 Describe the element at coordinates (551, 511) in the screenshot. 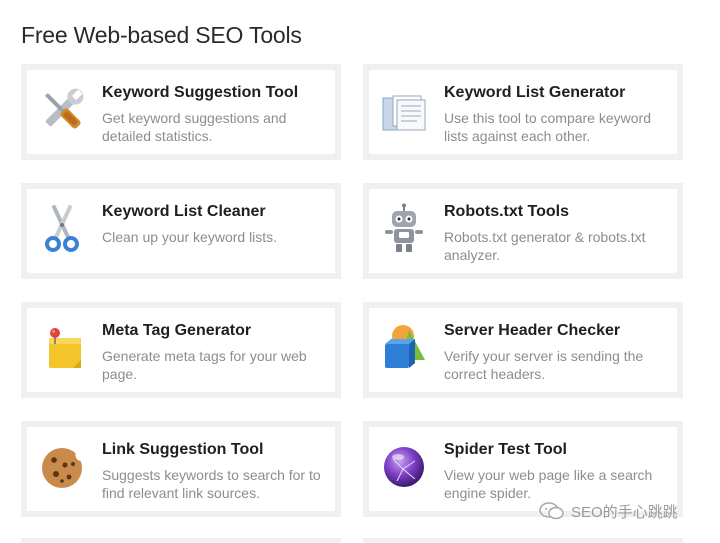

I see `wechat-icon` at that location.